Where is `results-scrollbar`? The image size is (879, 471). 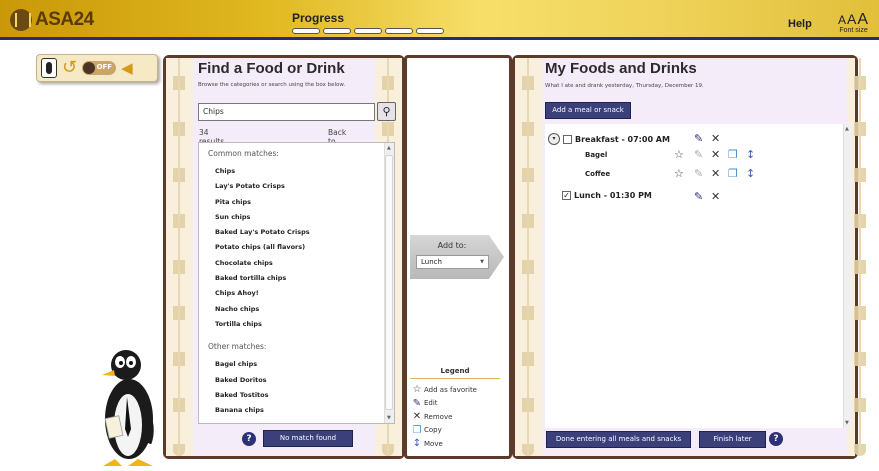 results-scrollbar is located at coordinates (389, 283).